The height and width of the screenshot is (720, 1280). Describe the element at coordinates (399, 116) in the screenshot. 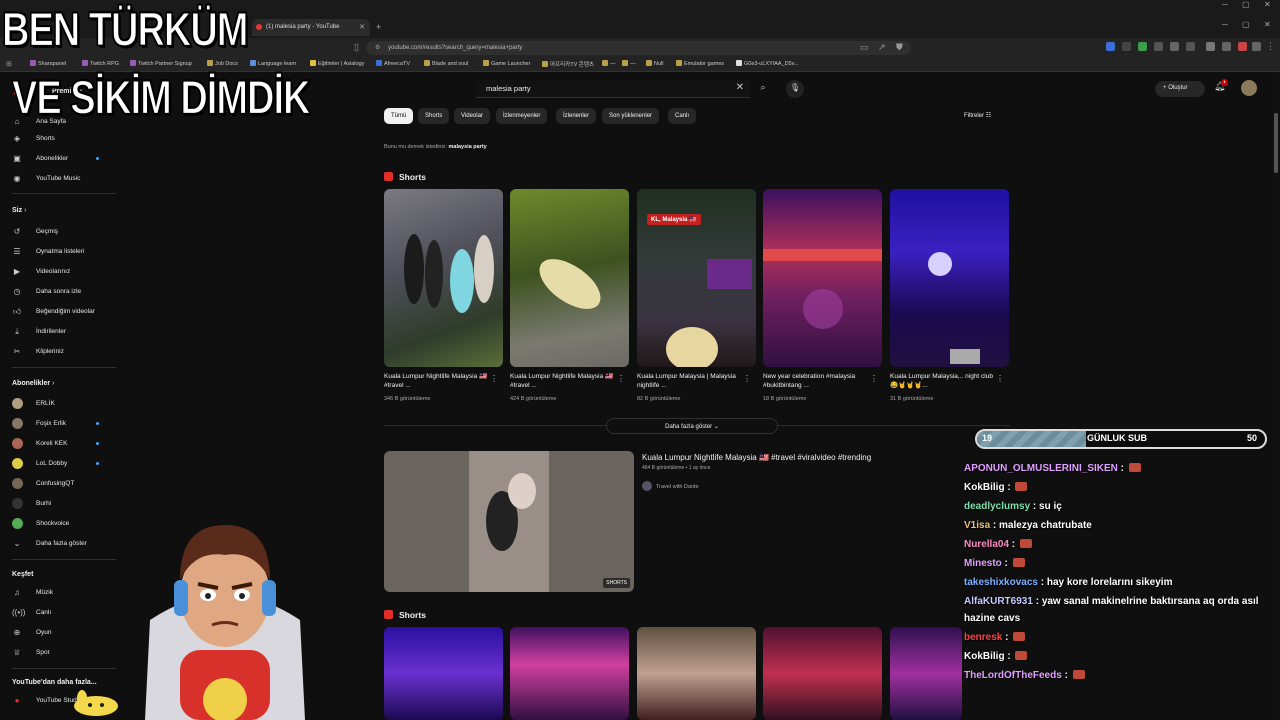

I see `chip-all: Tümü` at that location.